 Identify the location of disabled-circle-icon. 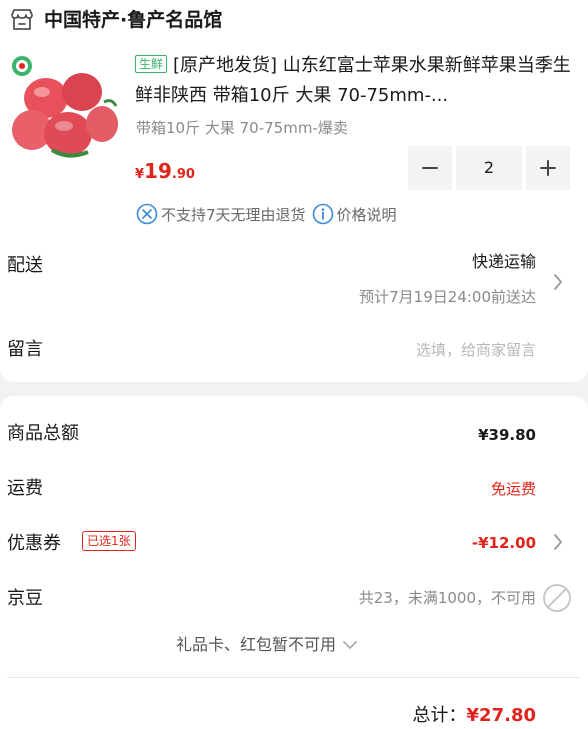
(557, 598).